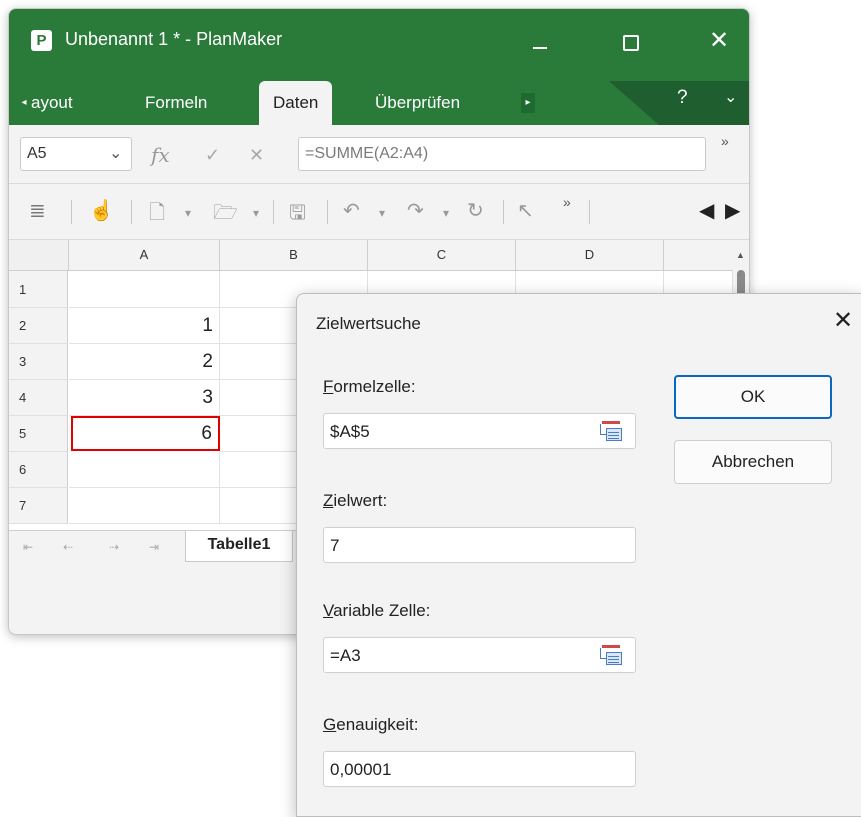 This screenshot has width=861, height=817. Describe the element at coordinates (730, 97) in the screenshot. I see `ribbon-collapse-icon: ⌄` at that location.